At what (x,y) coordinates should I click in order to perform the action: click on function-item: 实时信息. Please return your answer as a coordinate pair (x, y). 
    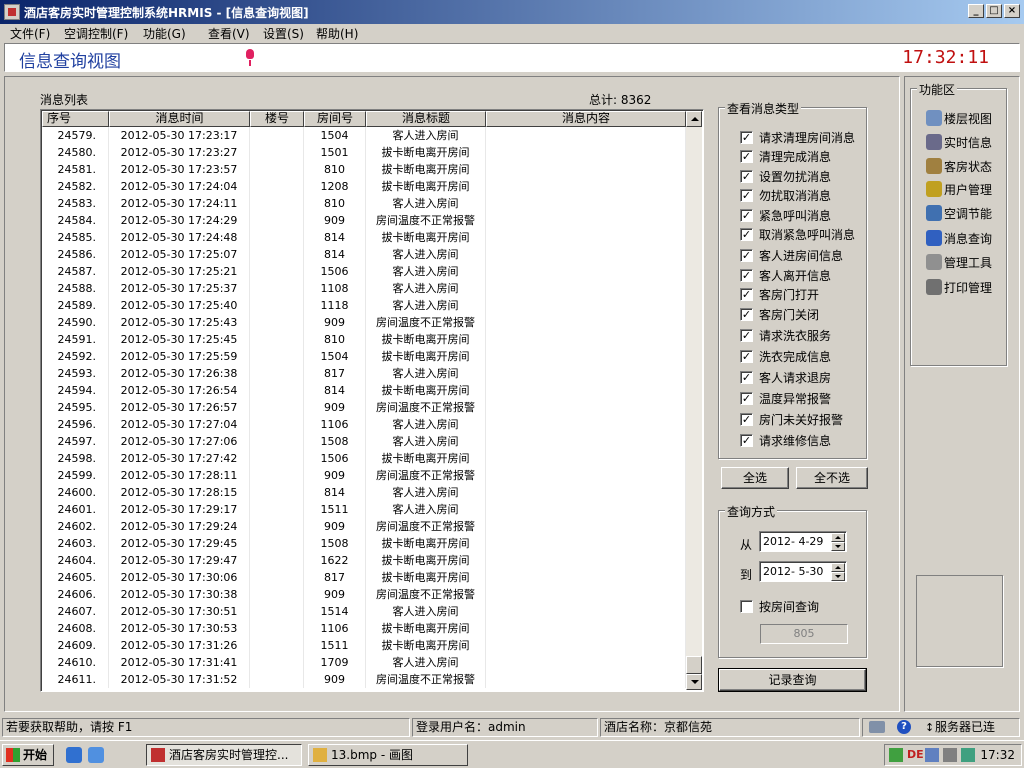
    Looking at the image, I should click on (959, 142).